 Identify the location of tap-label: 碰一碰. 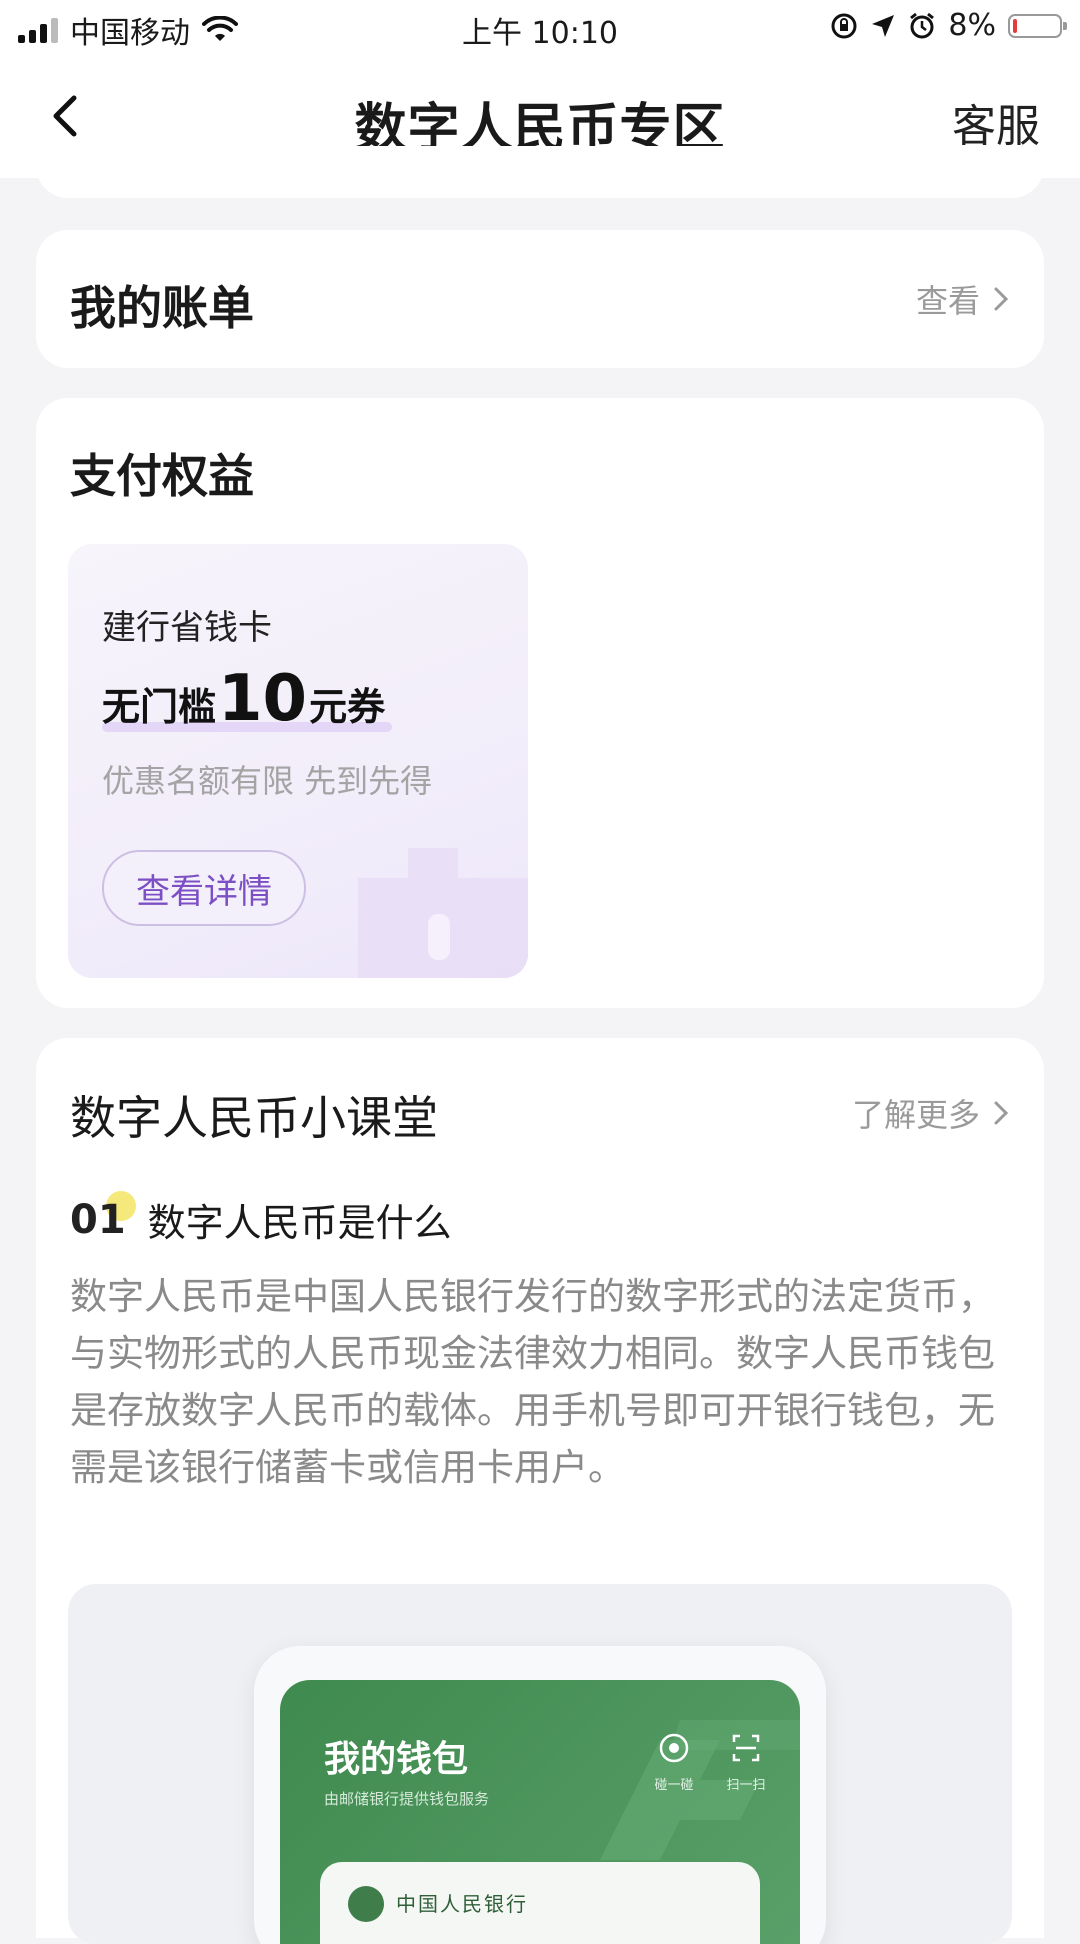
(674, 1785).